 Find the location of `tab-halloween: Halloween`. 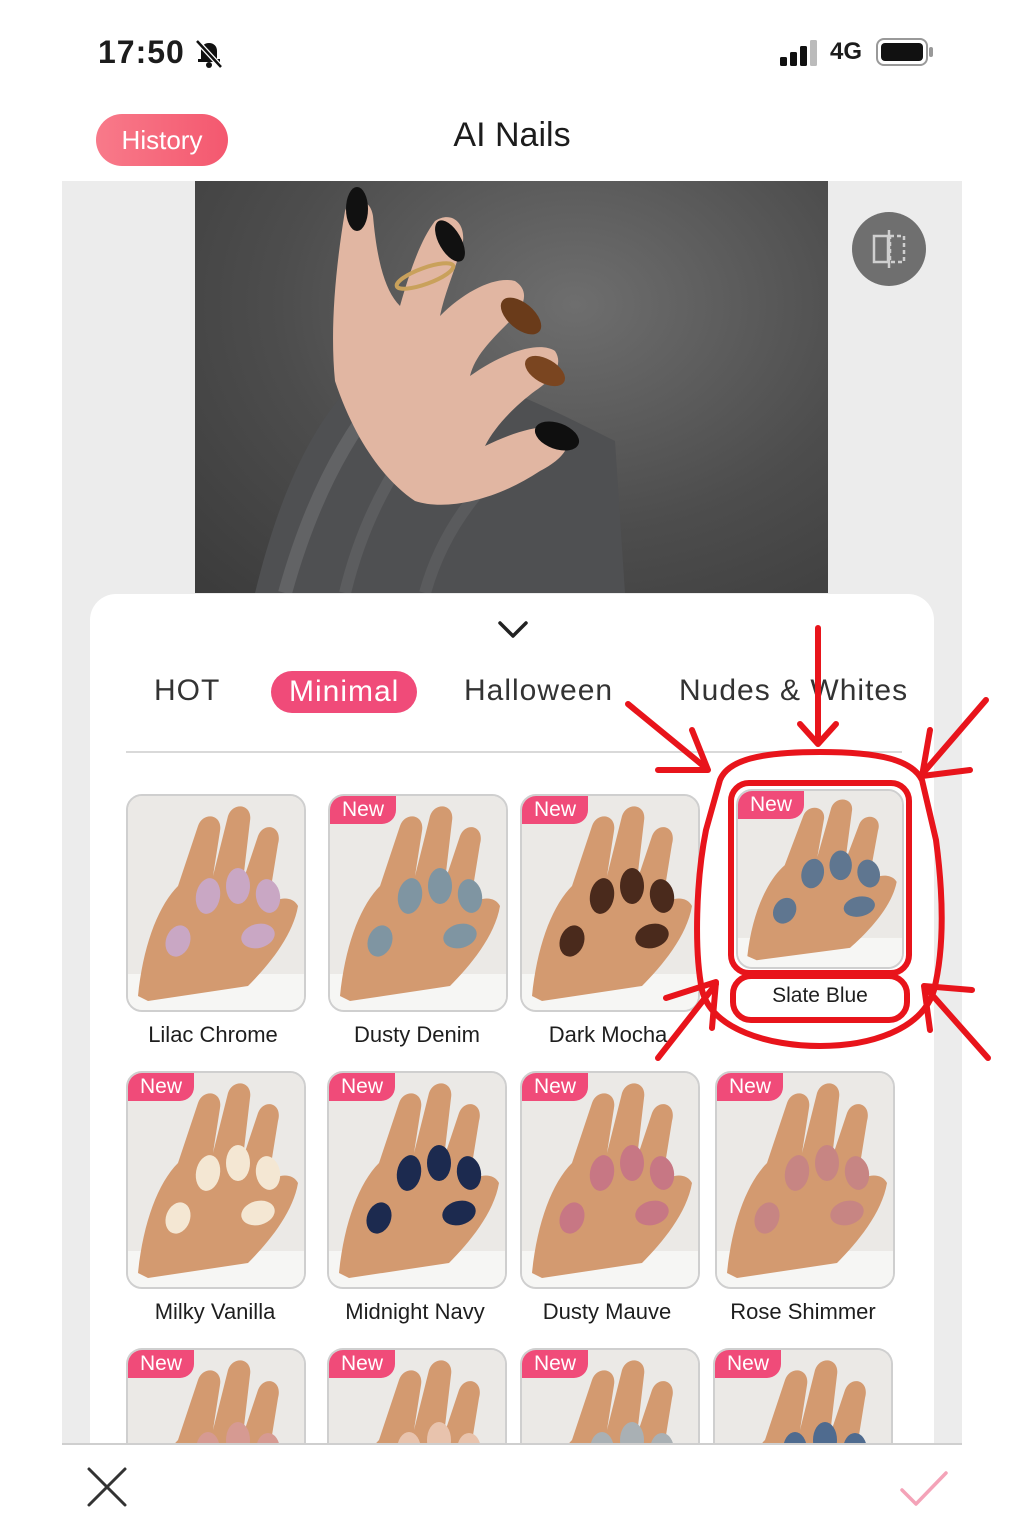

tab-halloween: Halloween is located at coordinates (538, 691).